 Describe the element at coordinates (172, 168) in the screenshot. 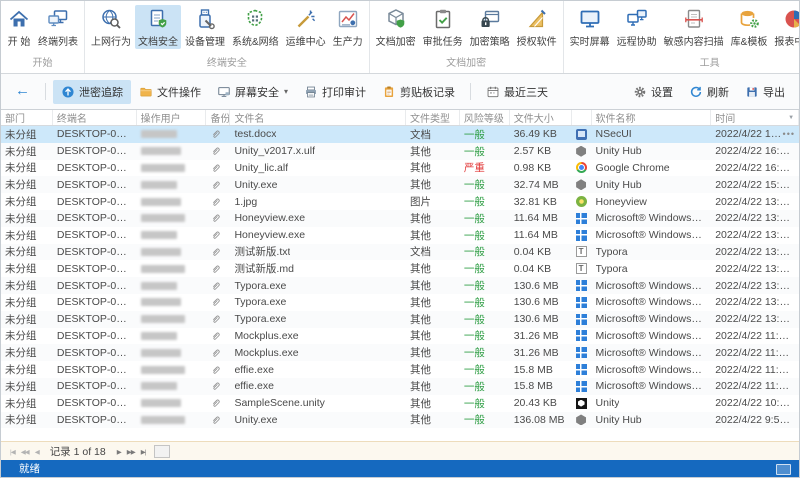

I see `operator-cell` at that location.